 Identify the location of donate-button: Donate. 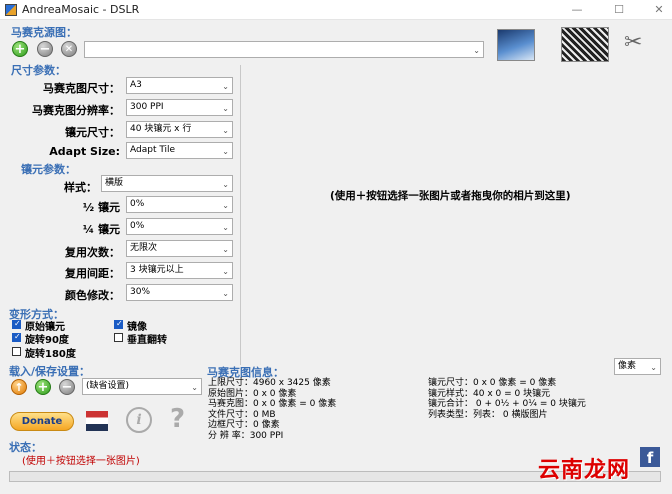
(42, 421).